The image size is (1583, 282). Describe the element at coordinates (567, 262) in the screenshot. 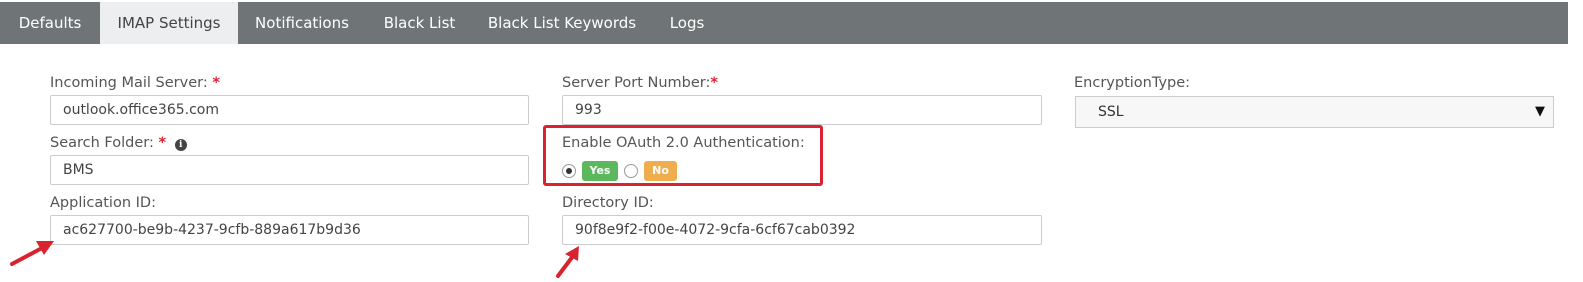

I see `annotation-arrow-directory-id` at that location.